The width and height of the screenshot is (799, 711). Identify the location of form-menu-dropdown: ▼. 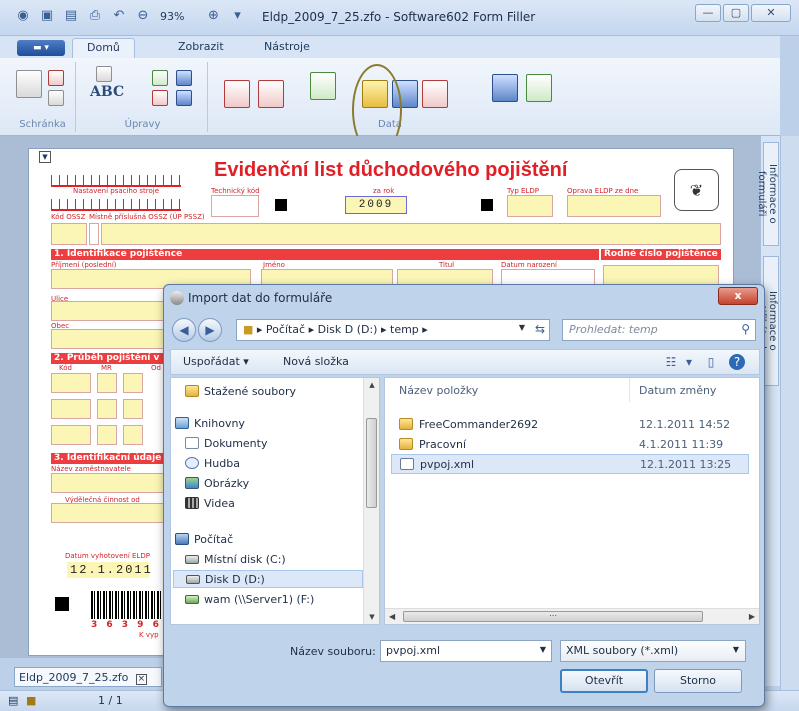
(45, 157).